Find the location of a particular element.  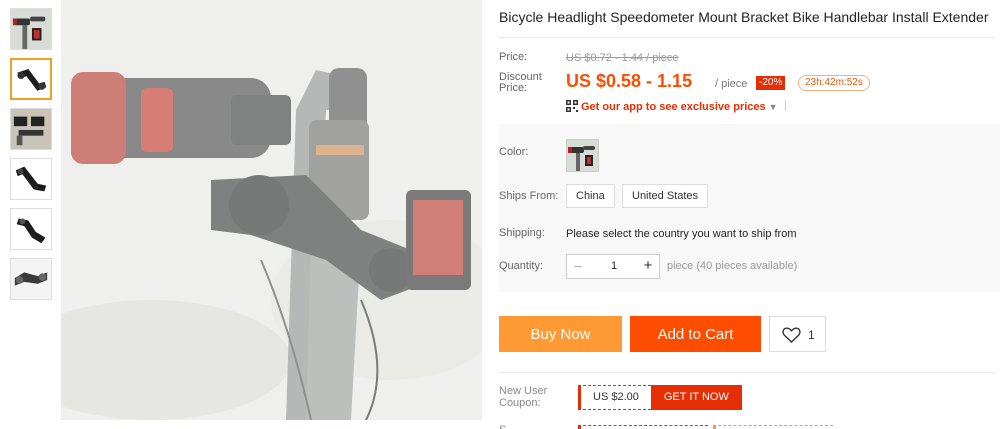

app-promo-text: Get our app to see exclusive prices is located at coordinates (673, 107).